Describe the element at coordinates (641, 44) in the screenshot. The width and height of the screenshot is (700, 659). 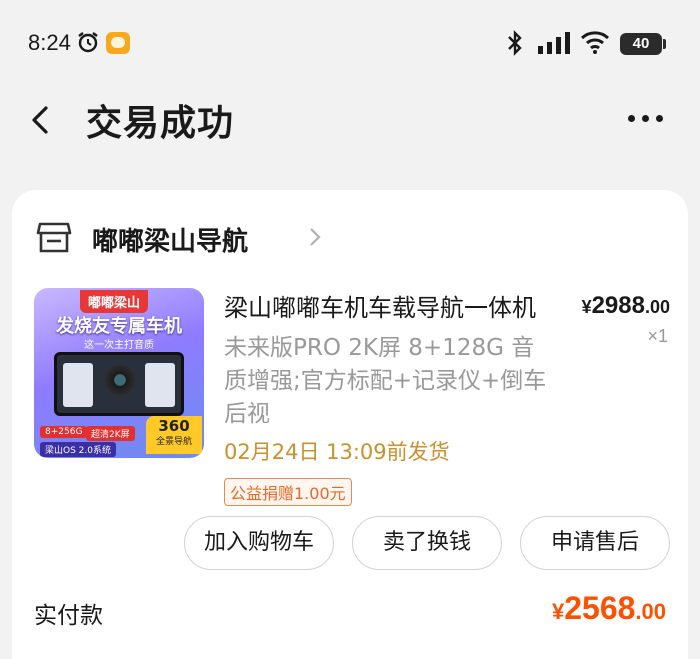
I see `battery-indicator: 40` at that location.